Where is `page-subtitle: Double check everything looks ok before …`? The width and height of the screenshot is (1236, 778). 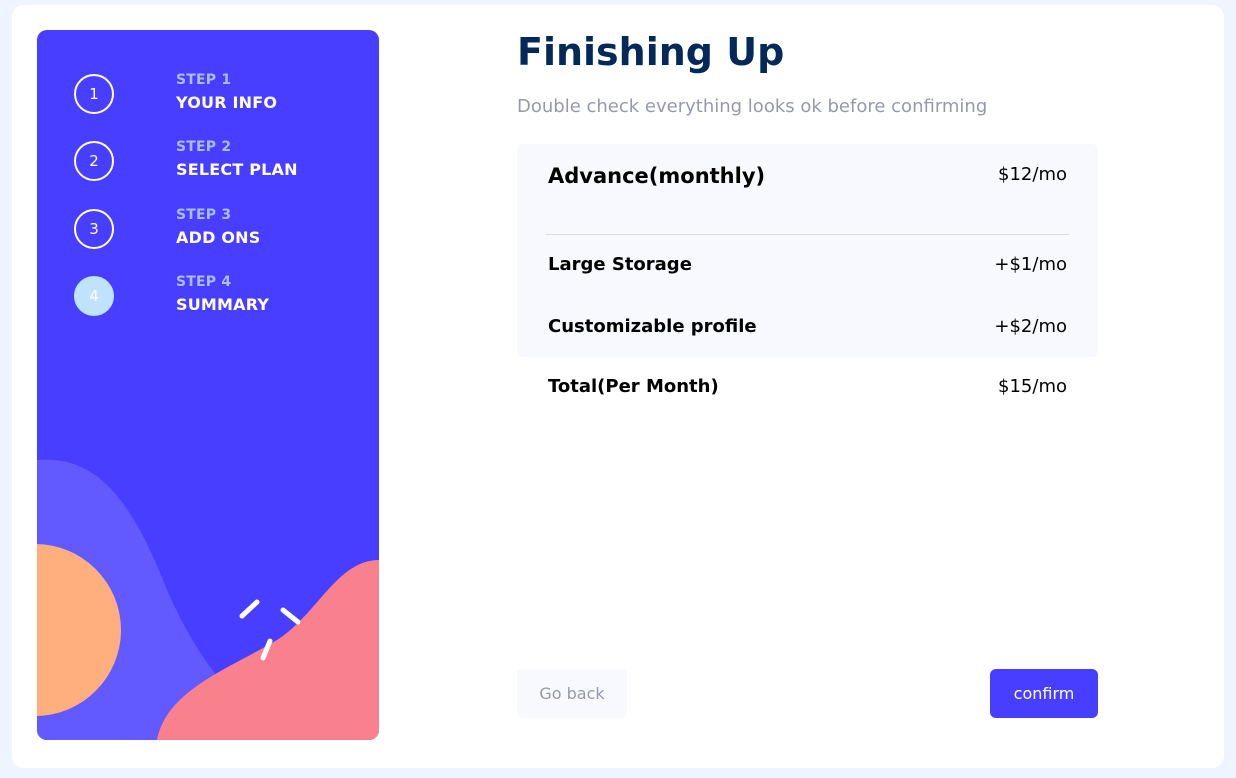 page-subtitle: Double check everything looks ok before … is located at coordinates (752, 106).